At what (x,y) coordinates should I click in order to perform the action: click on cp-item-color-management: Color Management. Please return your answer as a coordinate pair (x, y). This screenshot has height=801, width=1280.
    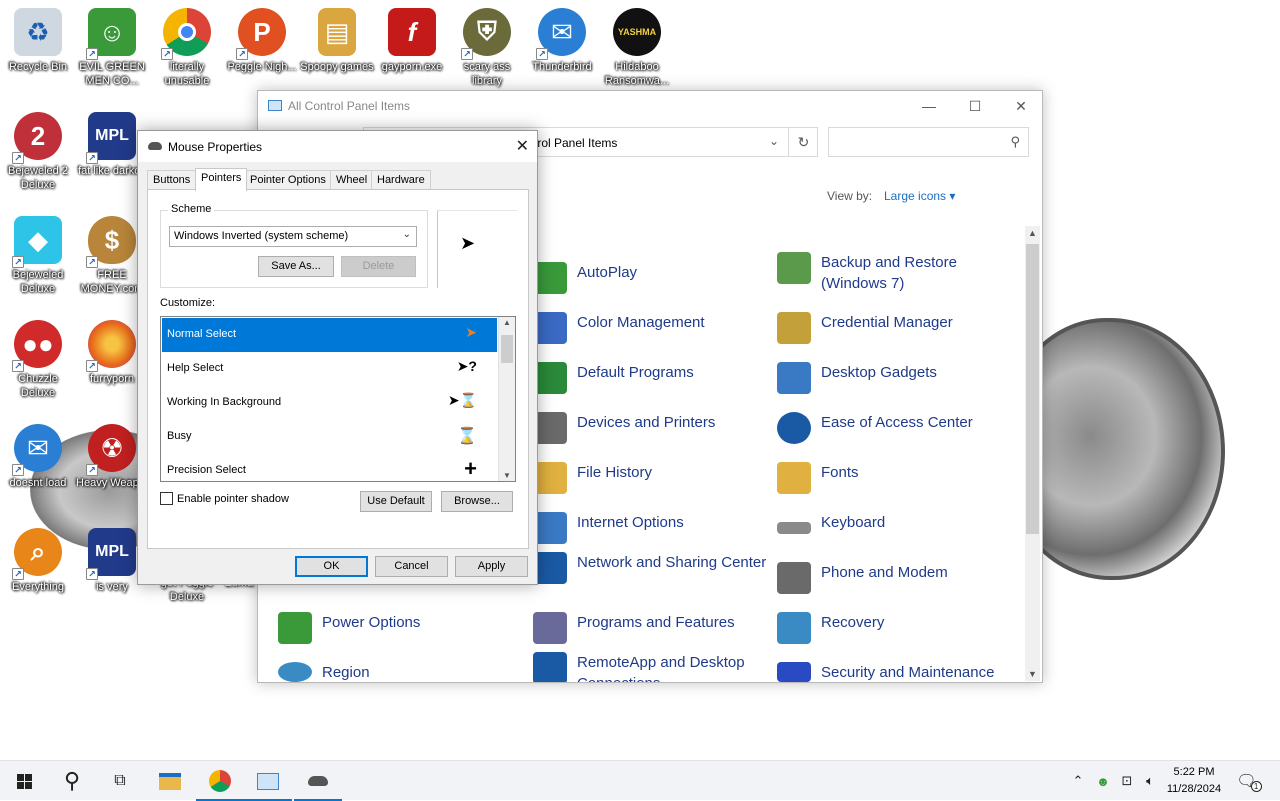
    Looking at the image, I should click on (650, 328).